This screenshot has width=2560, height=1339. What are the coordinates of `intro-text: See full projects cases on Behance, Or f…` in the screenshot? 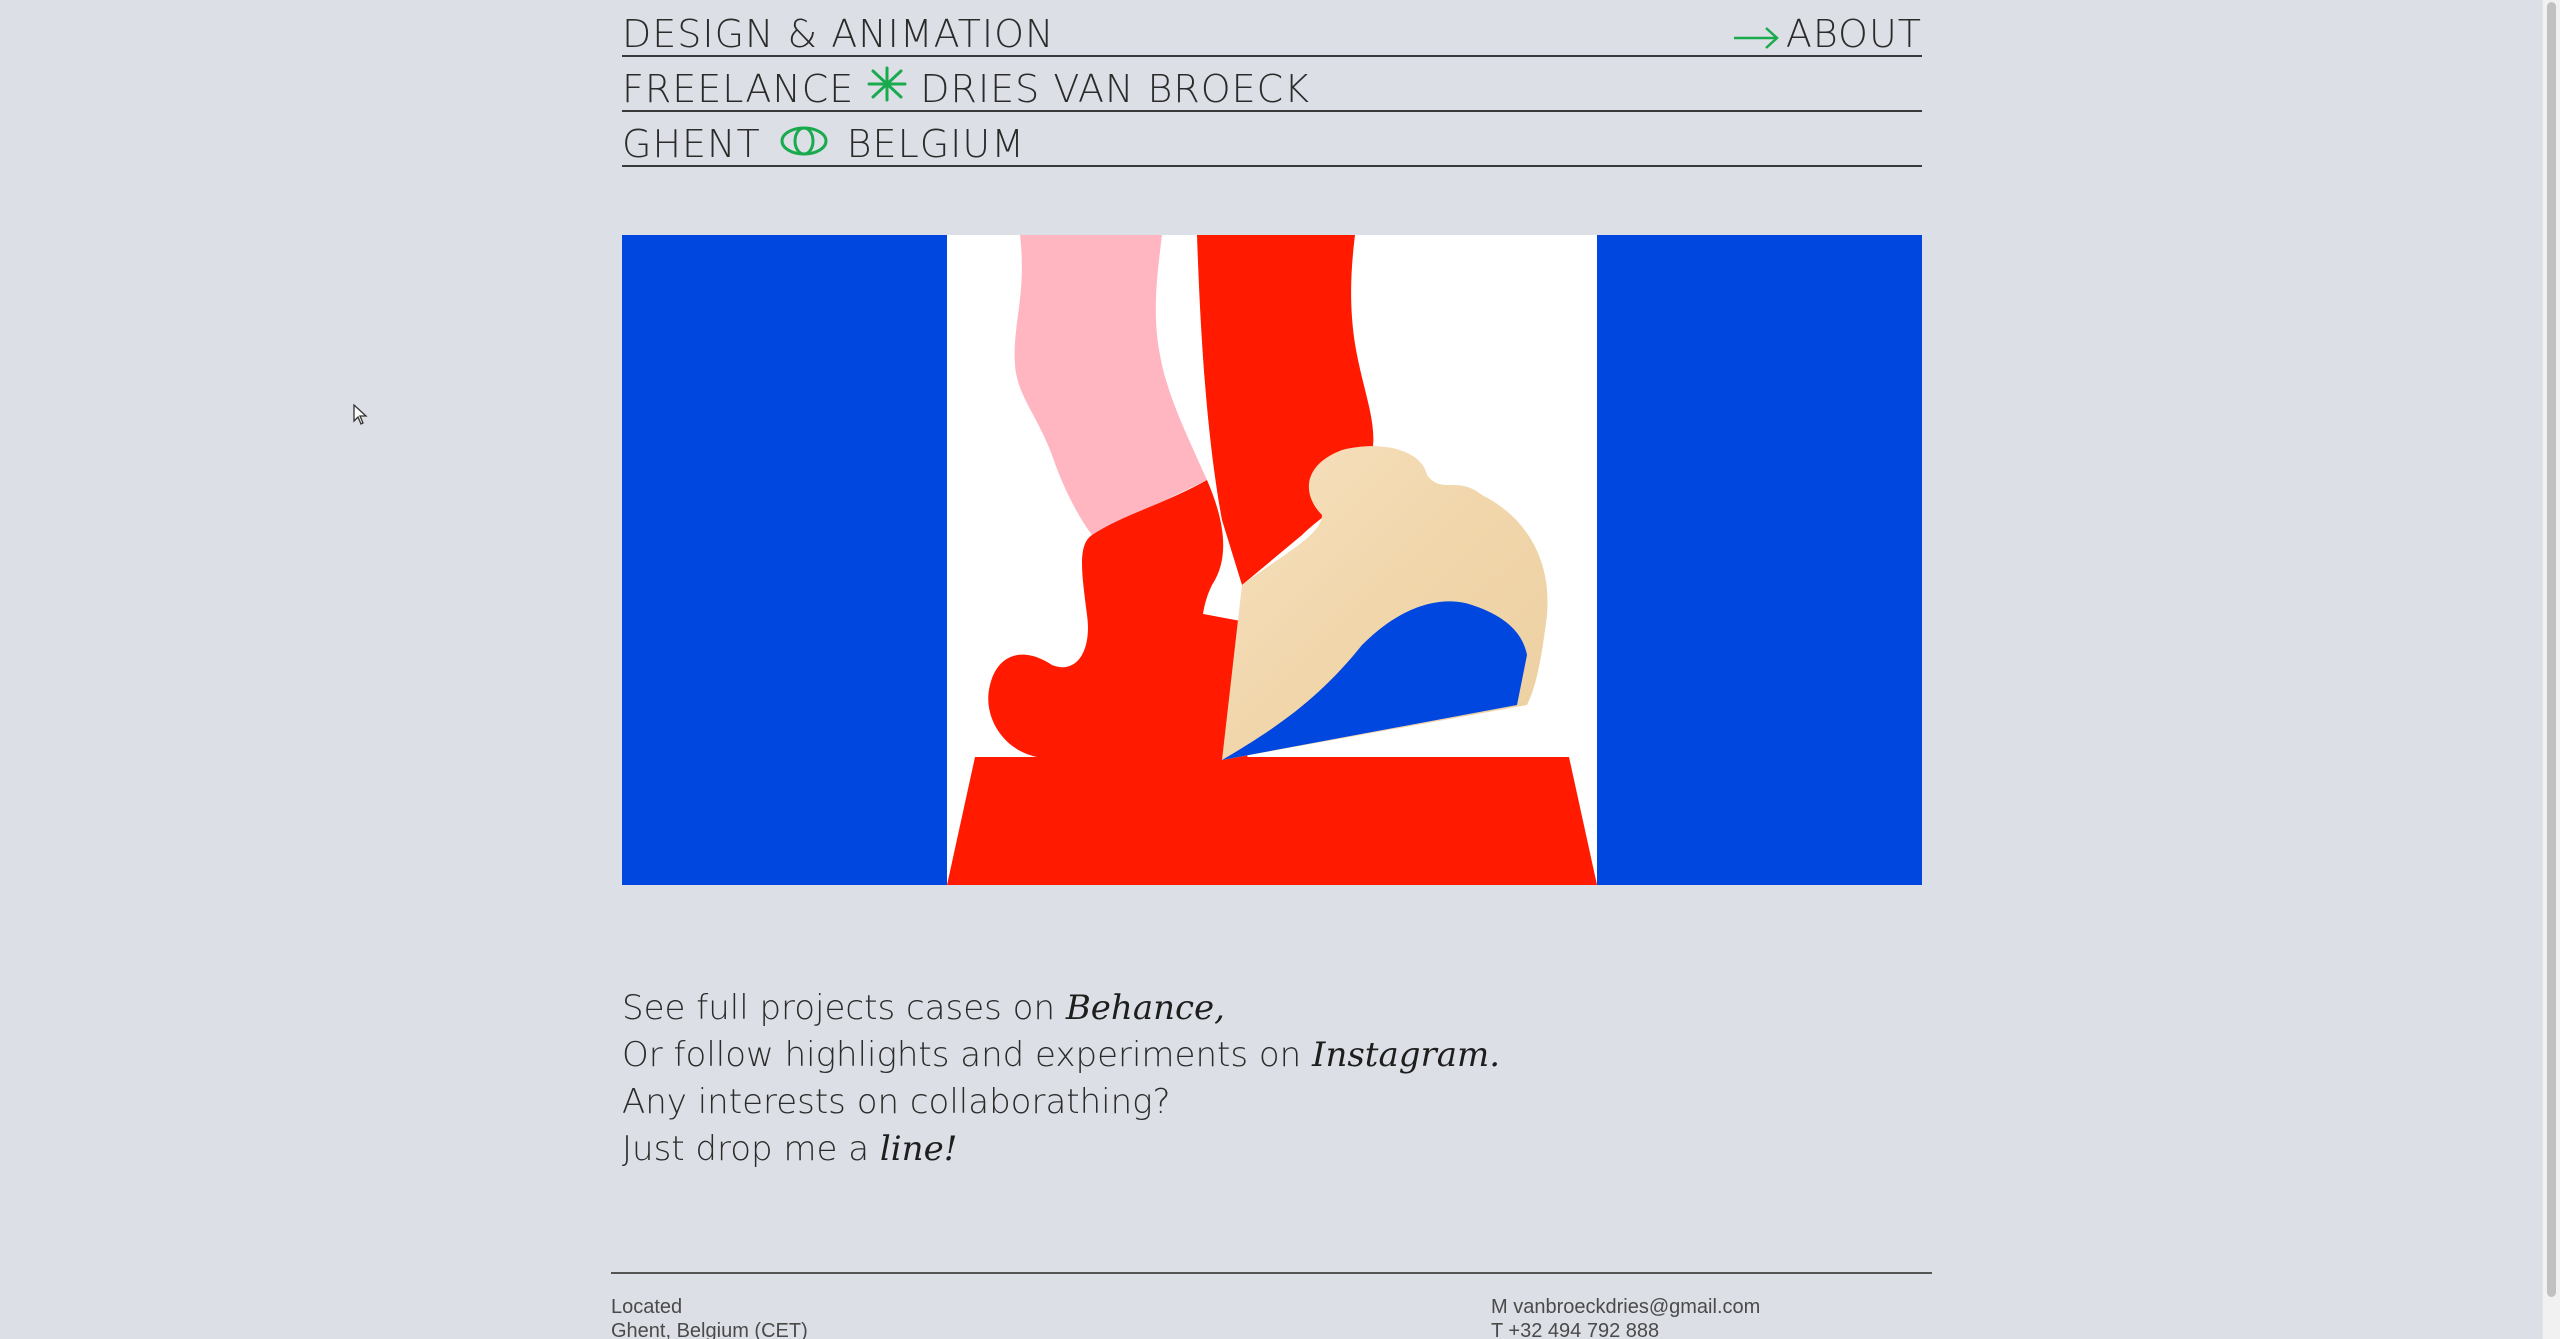 It's located at (1272, 1079).